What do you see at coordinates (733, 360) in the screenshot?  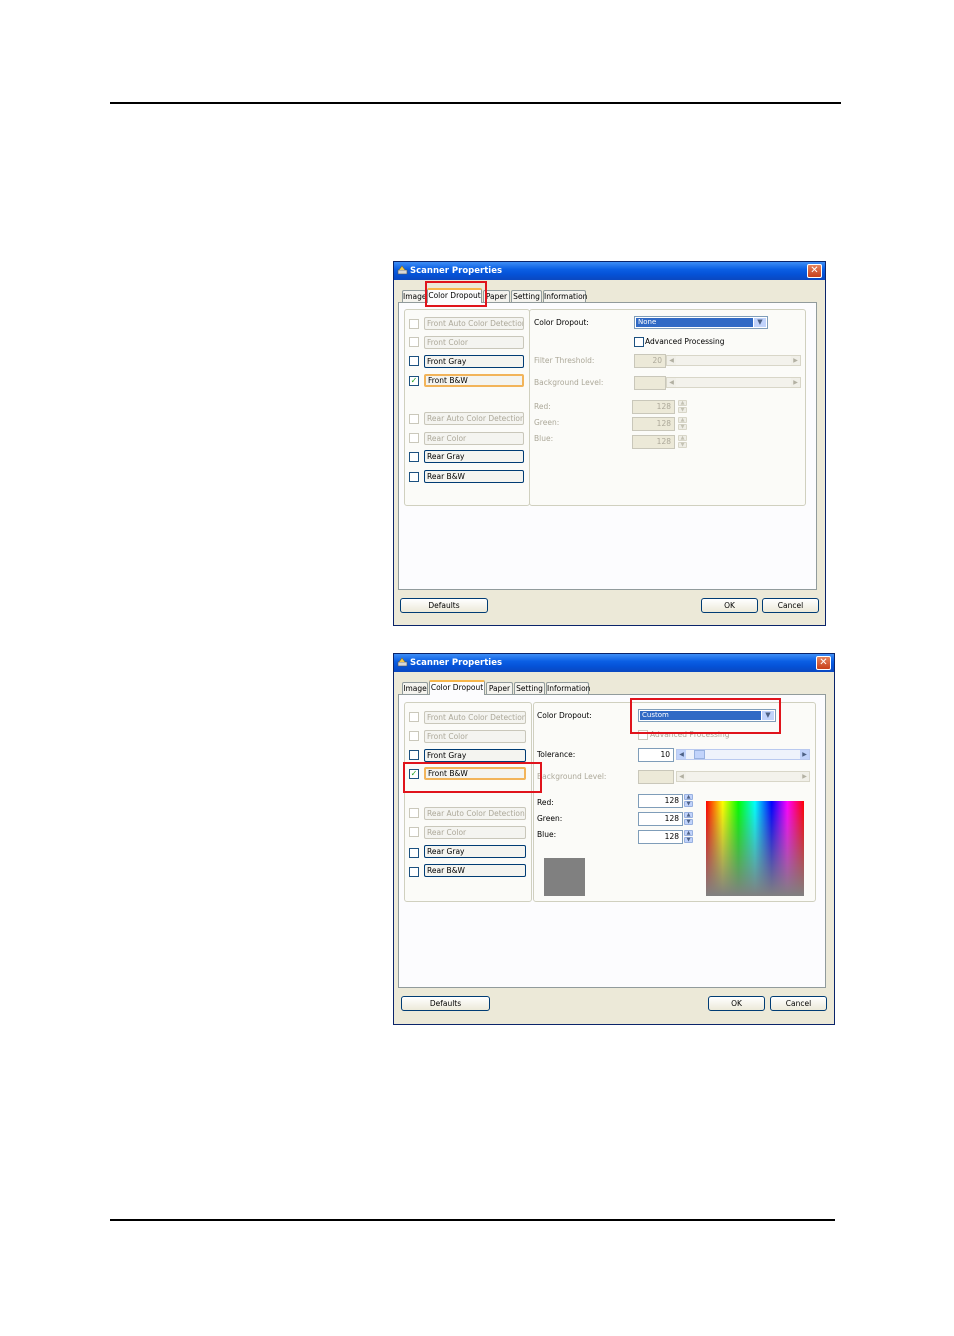 I see `filter-threshold-slider: ◀ ▶` at bounding box center [733, 360].